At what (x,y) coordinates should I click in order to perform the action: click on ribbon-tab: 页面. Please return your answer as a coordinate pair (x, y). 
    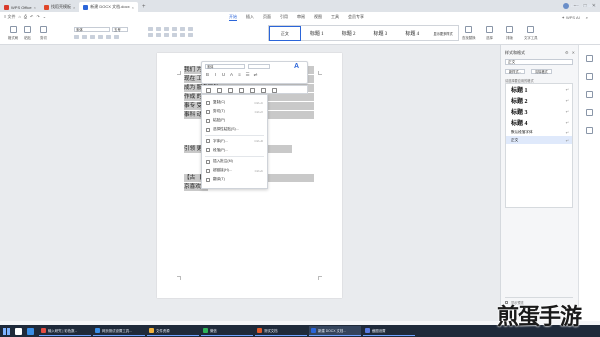
    Looking at the image, I should click on (267, 17).